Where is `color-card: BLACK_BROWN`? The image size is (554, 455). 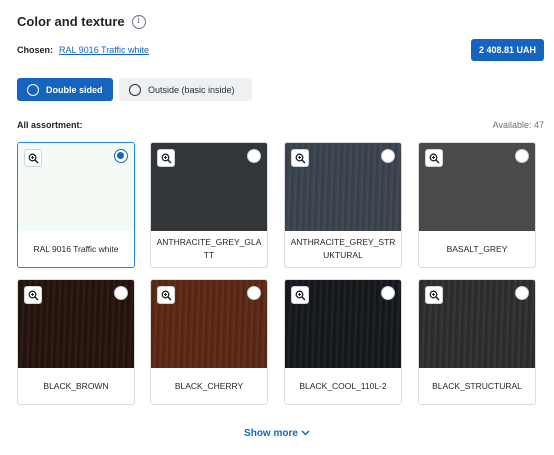 color-card: BLACK_BROWN is located at coordinates (76, 342).